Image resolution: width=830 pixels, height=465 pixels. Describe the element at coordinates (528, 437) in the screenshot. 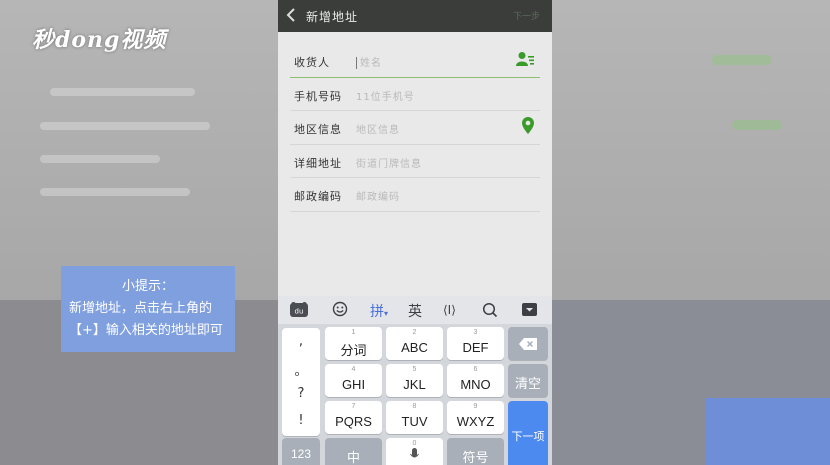

I see `next-item-label: 下一项` at that location.